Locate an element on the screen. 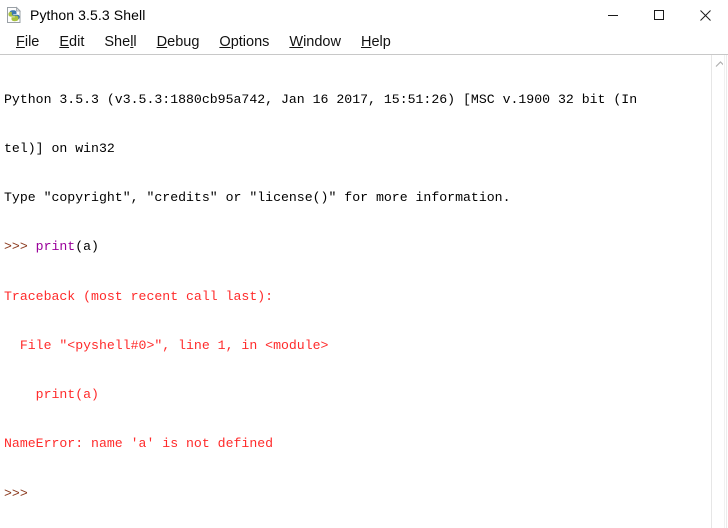 This screenshot has width=728, height=528. command-keyword: print is located at coordinates (55, 247).